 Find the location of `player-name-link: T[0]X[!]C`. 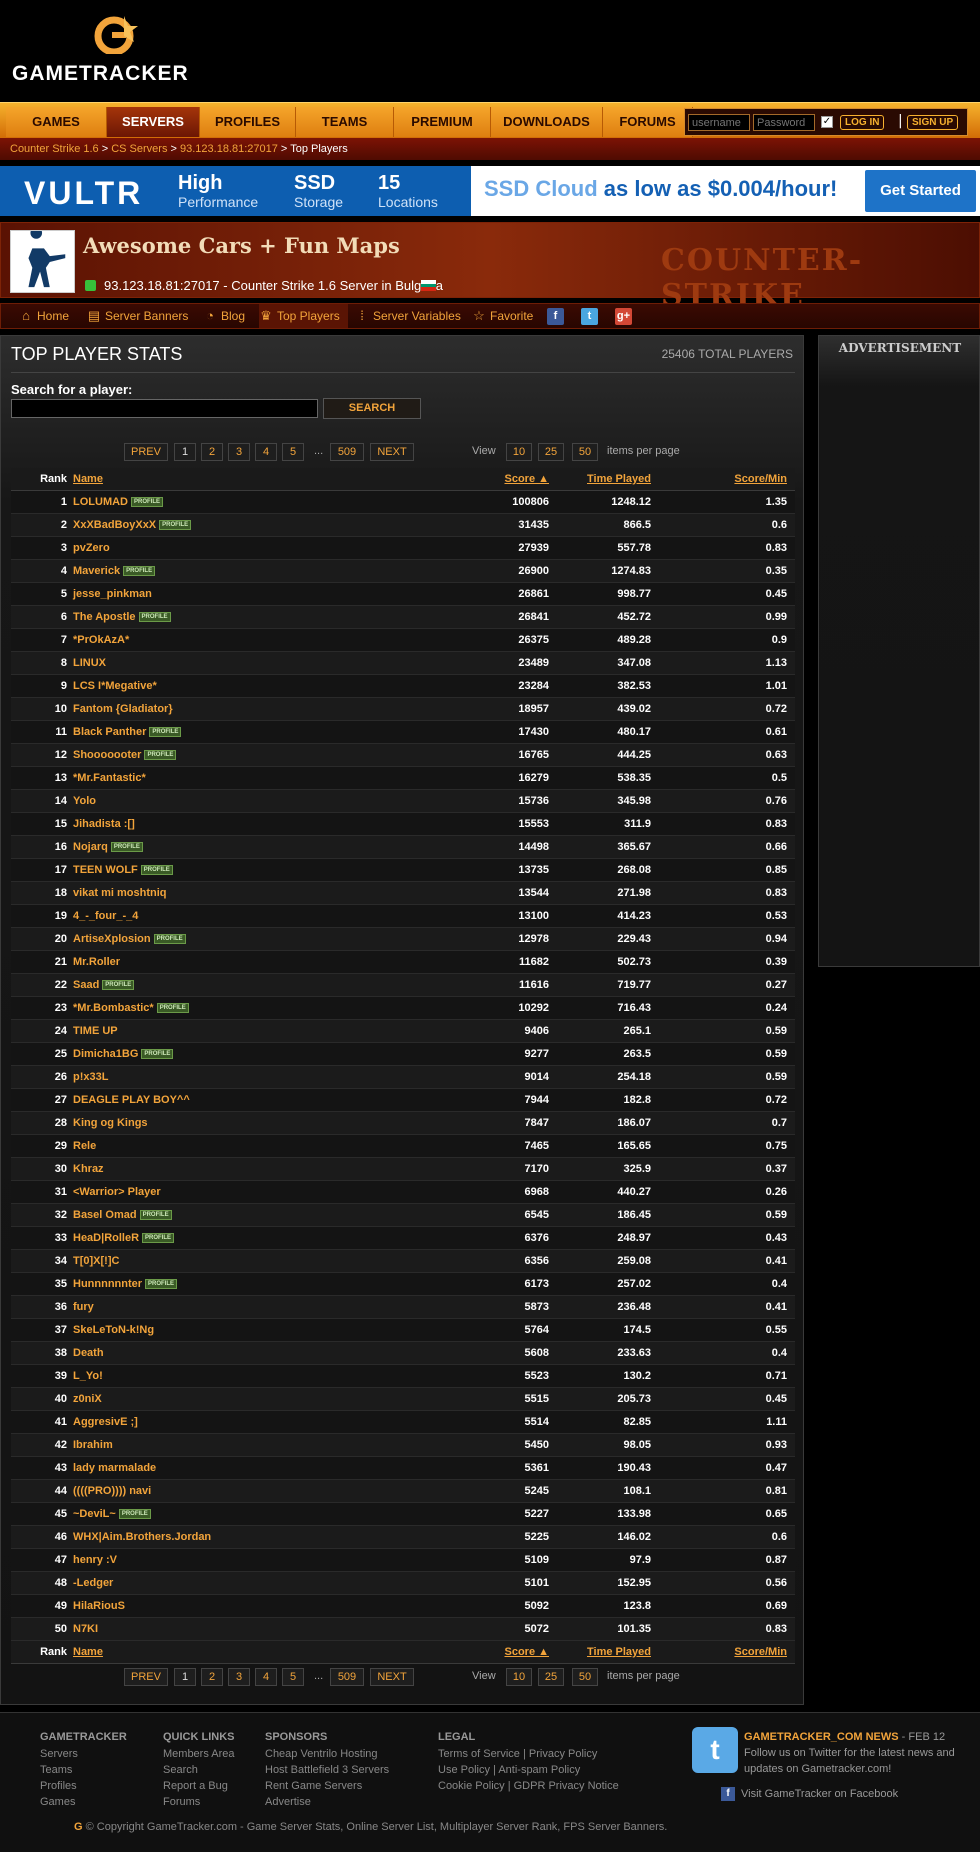

player-name-link: T[0]X[!]C is located at coordinates (96, 1261).